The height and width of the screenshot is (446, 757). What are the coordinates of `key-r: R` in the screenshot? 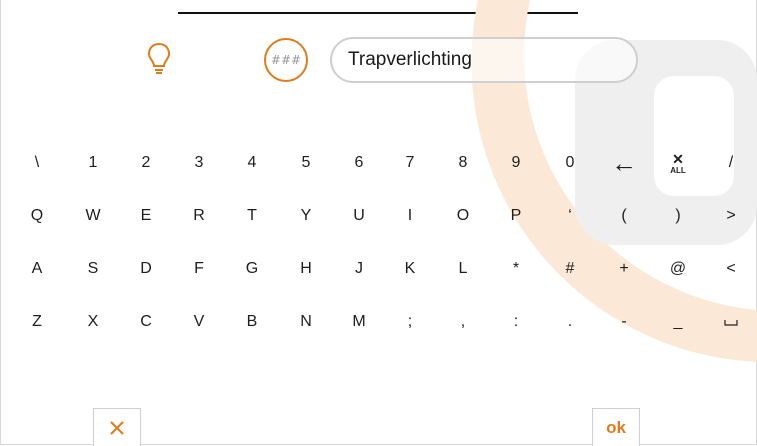 It's located at (199, 216).